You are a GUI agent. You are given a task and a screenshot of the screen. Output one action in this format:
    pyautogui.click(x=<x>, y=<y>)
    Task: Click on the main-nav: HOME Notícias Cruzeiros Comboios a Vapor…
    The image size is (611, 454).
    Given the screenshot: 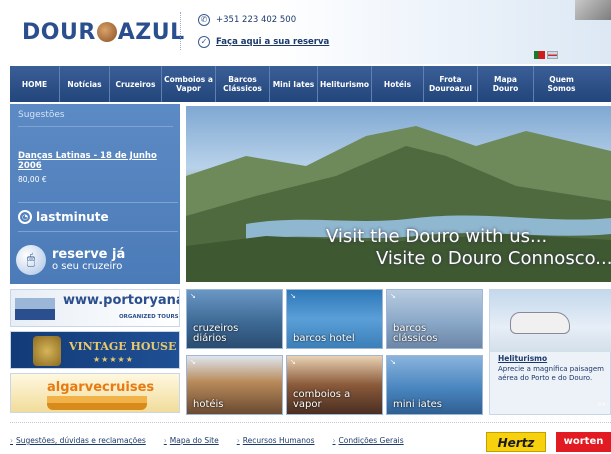 What is the action you would take?
    pyautogui.click(x=310, y=84)
    